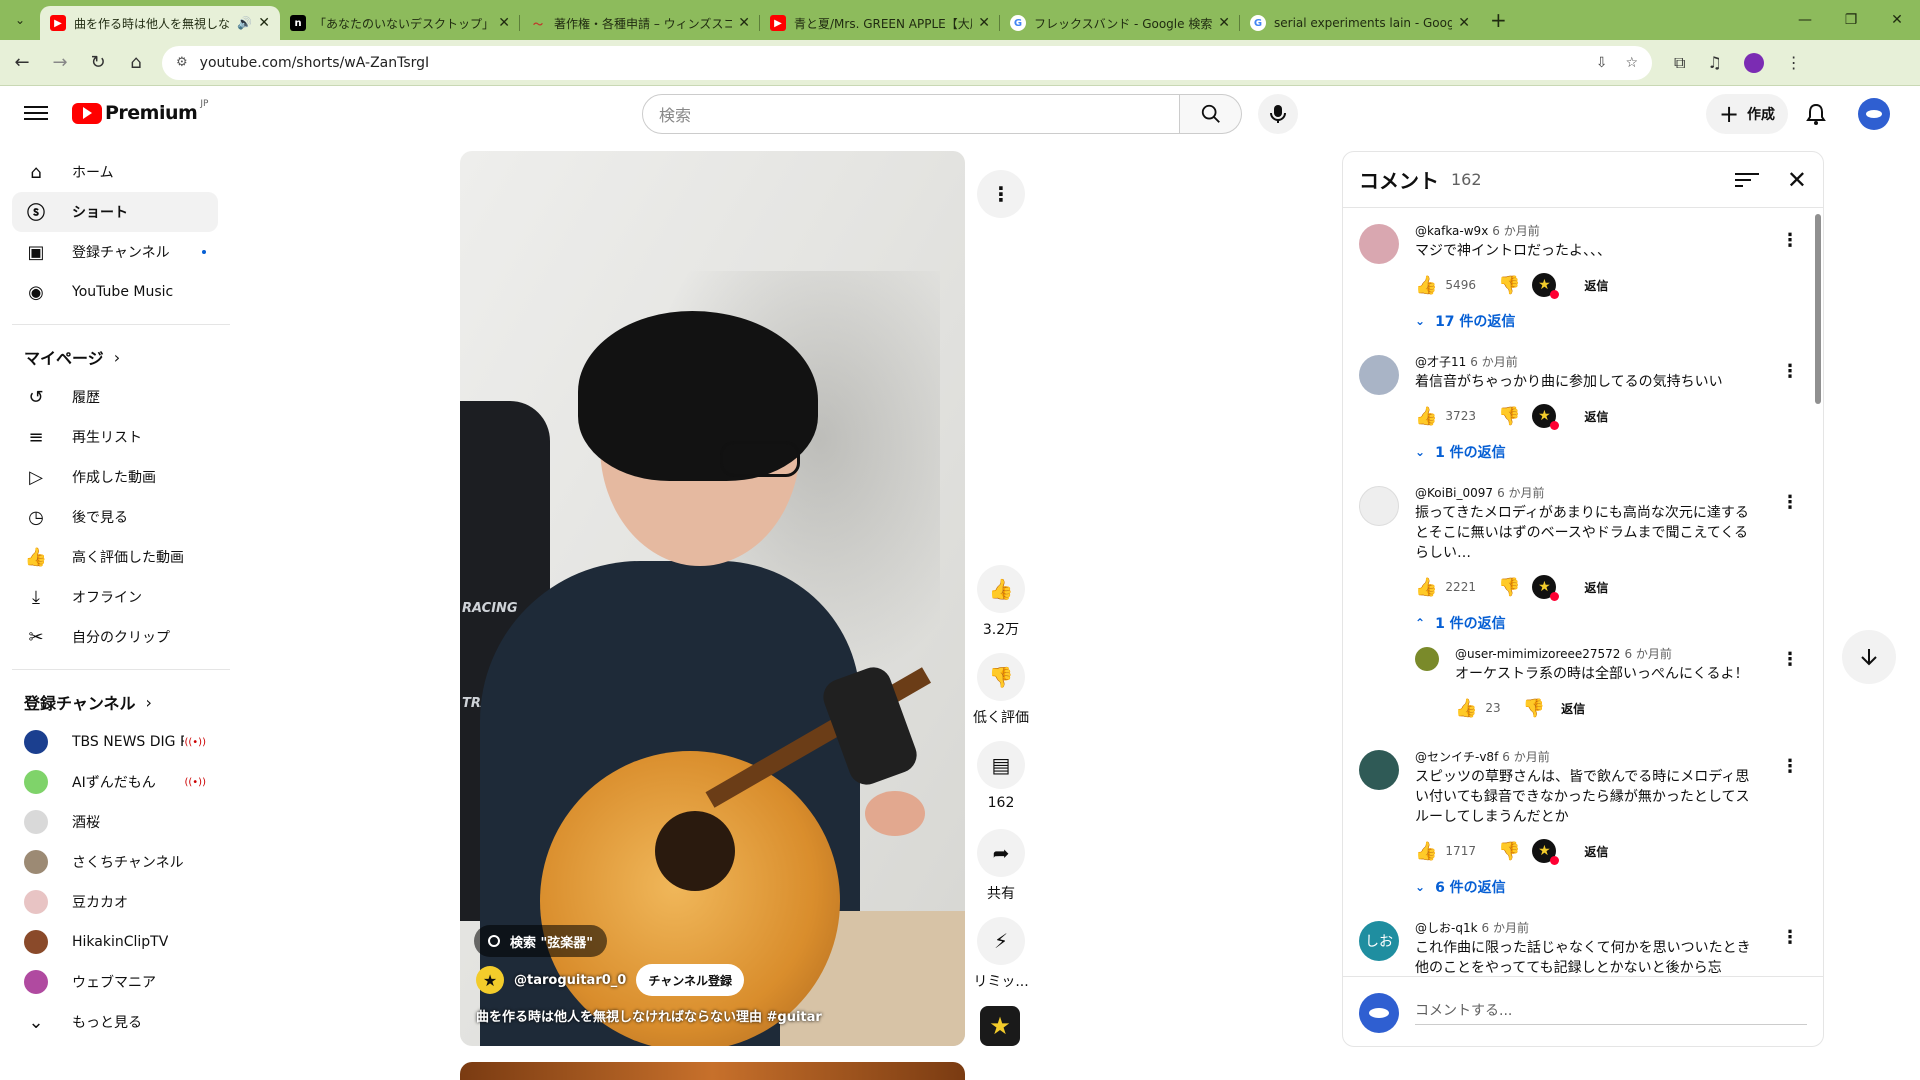 The width and height of the screenshot is (1920, 1080). What do you see at coordinates (541, 941) in the screenshot?
I see `related-search-chip: 検索 "弦楽器"` at bounding box center [541, 941].